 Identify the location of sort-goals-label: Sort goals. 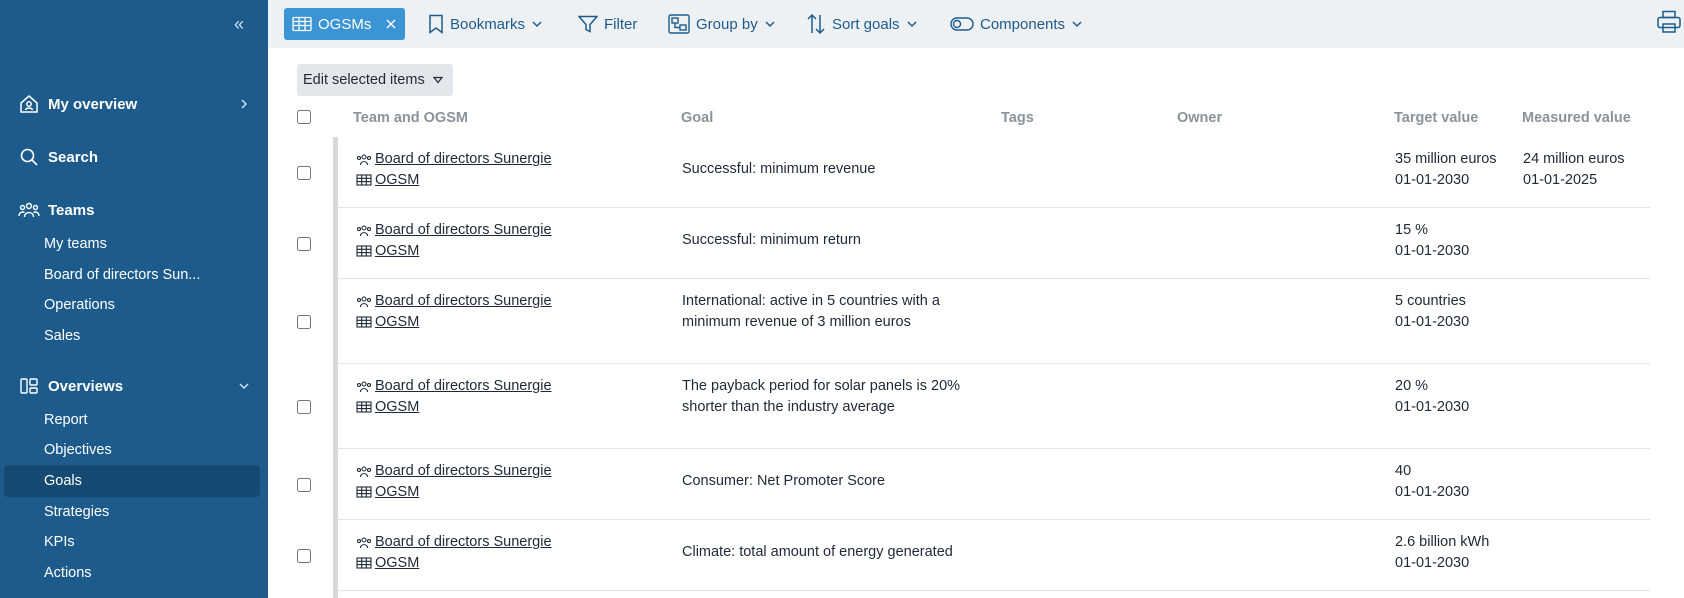
(866, 24).